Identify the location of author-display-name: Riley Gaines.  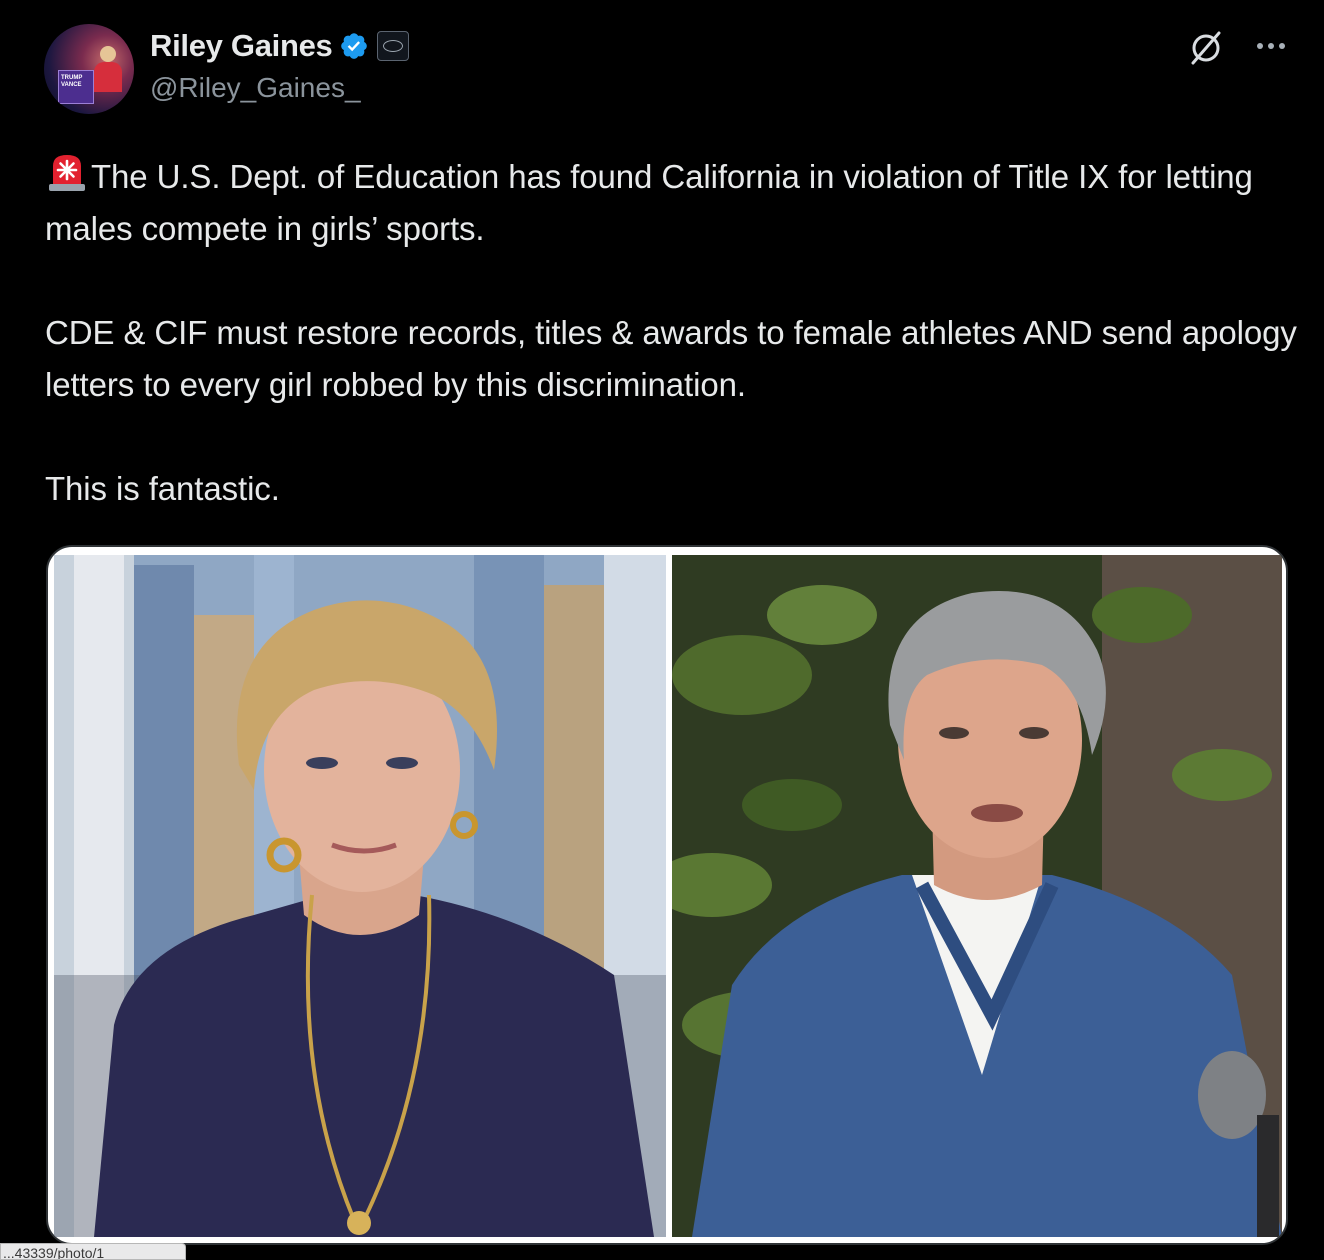
(241, 46).